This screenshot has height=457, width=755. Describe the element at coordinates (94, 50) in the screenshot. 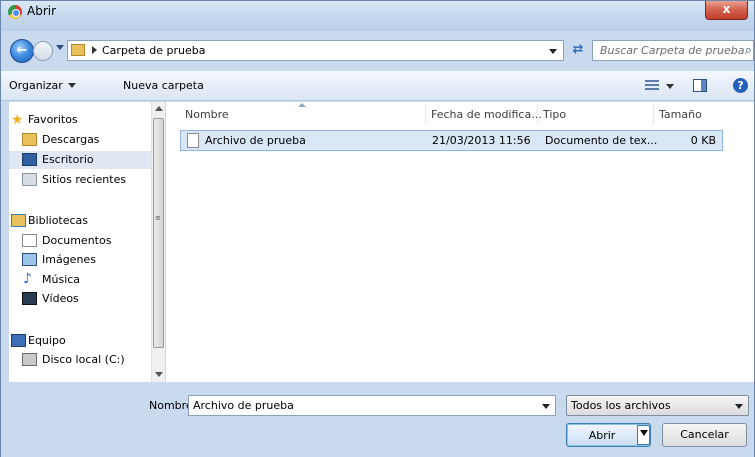

I see `breadcrumb-arrow-icon` at that location.